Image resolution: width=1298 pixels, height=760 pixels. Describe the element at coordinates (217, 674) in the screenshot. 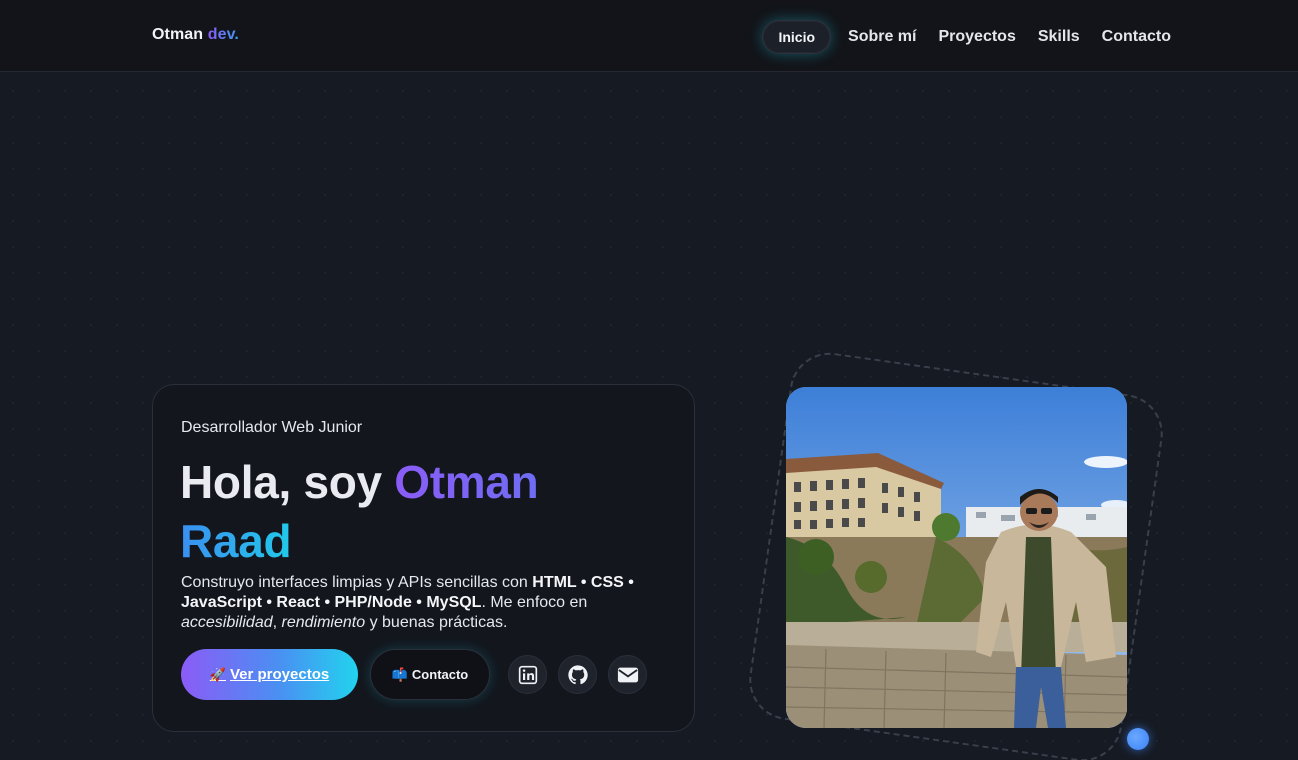

I see `rocket-icon: 🚀` at that location.